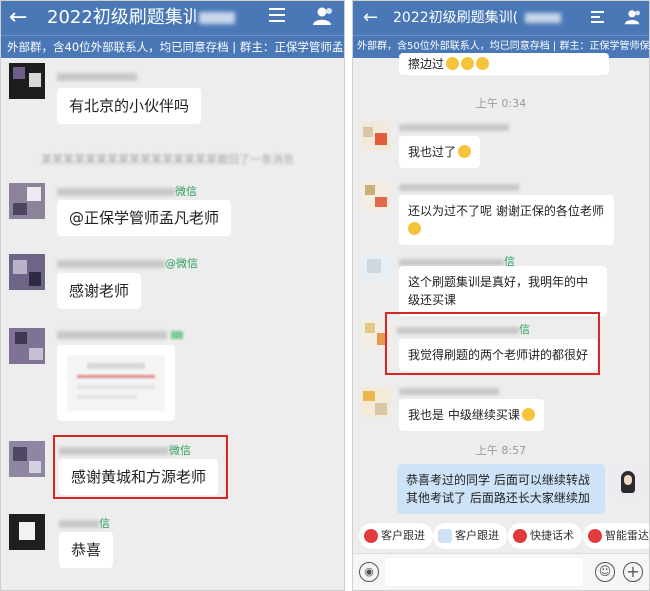 This screenshot has height=591, width=650. Describe the element at coordinates (127, 191) in the screenshot. I see `sender-nickname: 微信` at that location.